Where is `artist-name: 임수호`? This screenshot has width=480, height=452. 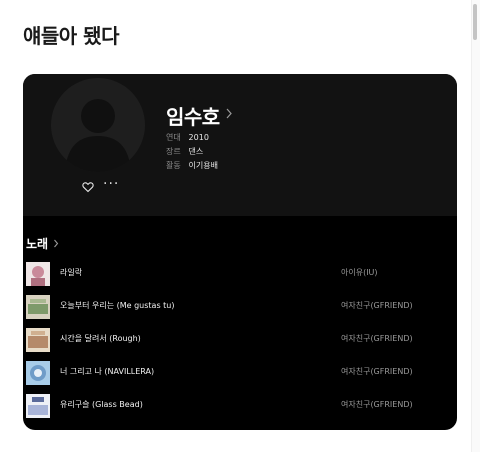
artist-name: 임수호 is located at coordinates (193, 115).